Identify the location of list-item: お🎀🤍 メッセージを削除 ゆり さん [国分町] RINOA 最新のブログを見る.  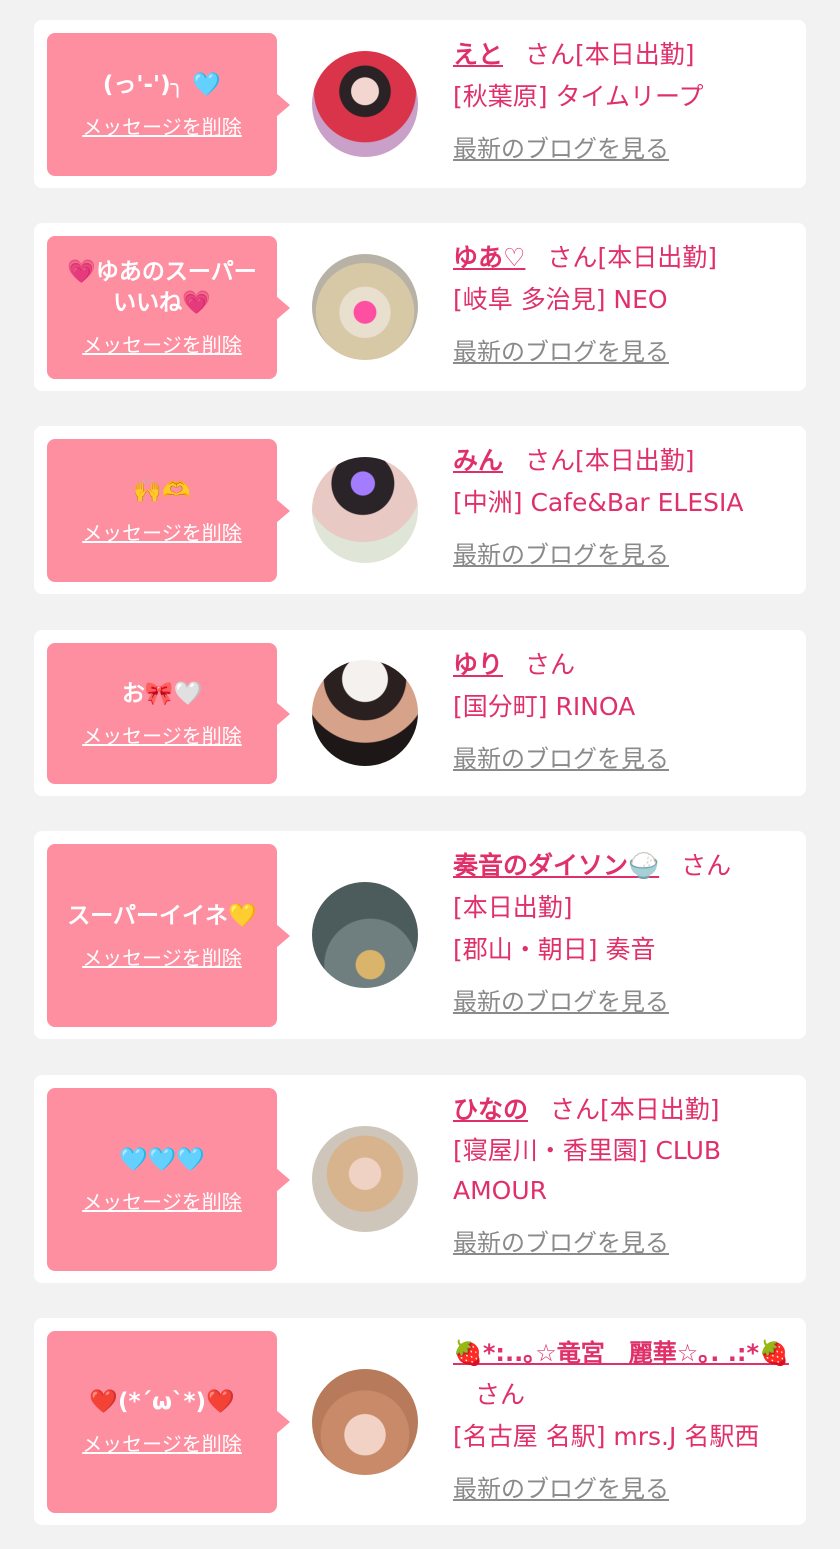
(420, 713).